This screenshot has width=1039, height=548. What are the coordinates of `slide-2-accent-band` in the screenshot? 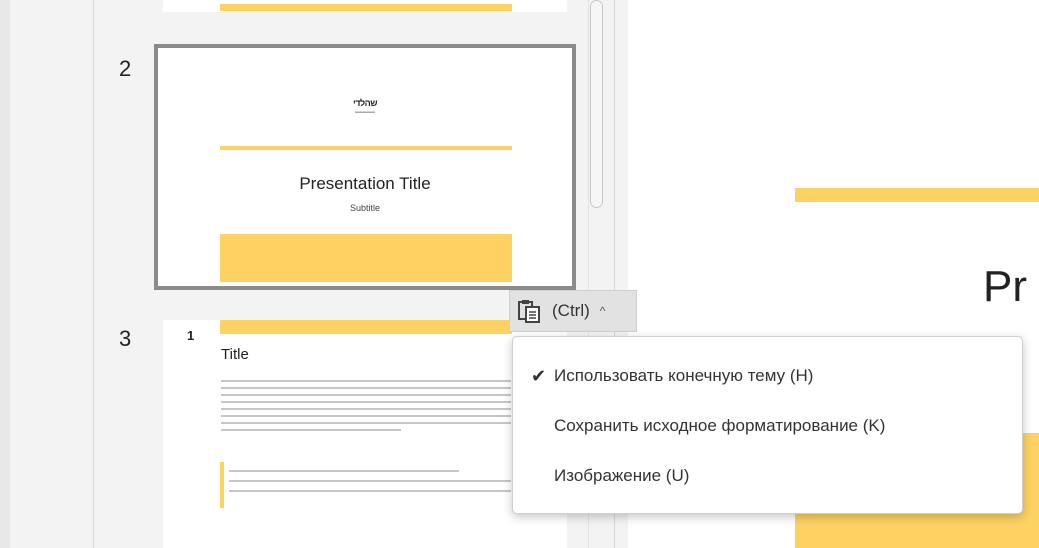 It's located at (366, 258).